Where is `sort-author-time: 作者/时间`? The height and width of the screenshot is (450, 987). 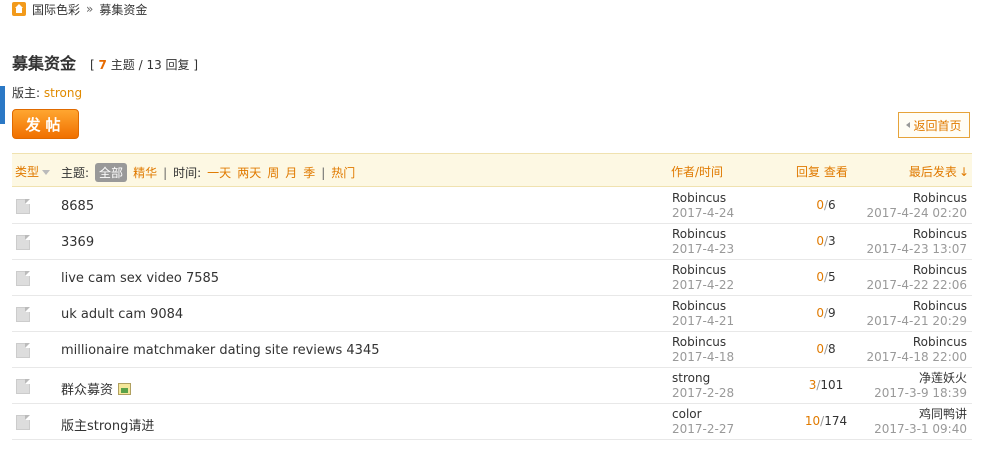
sort-author-time: 作者/时间 is located at coordinates (697, 171).